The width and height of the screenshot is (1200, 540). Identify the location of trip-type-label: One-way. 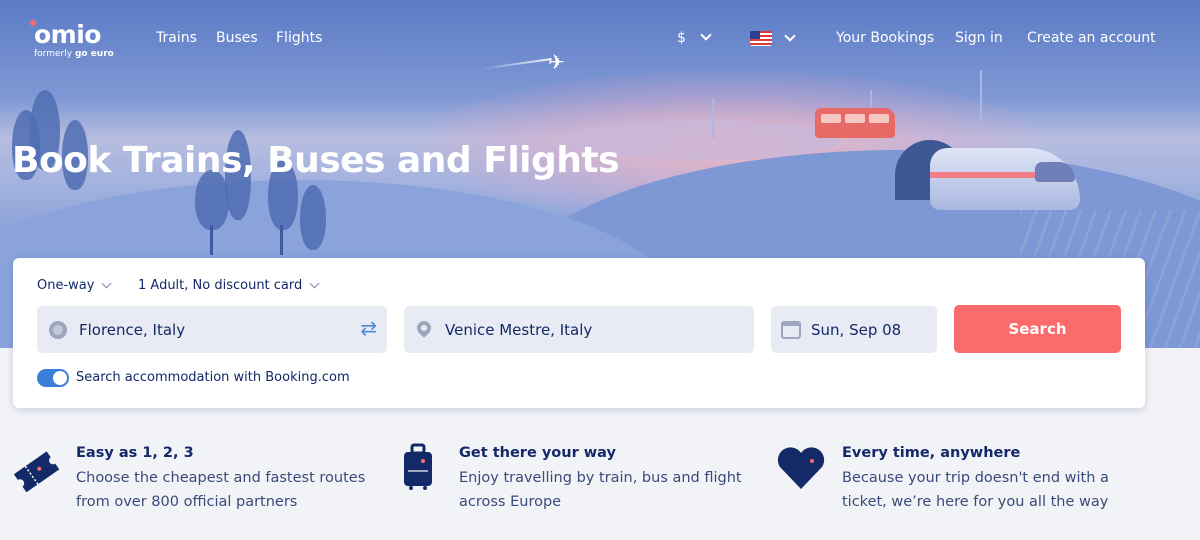
(66, 285).